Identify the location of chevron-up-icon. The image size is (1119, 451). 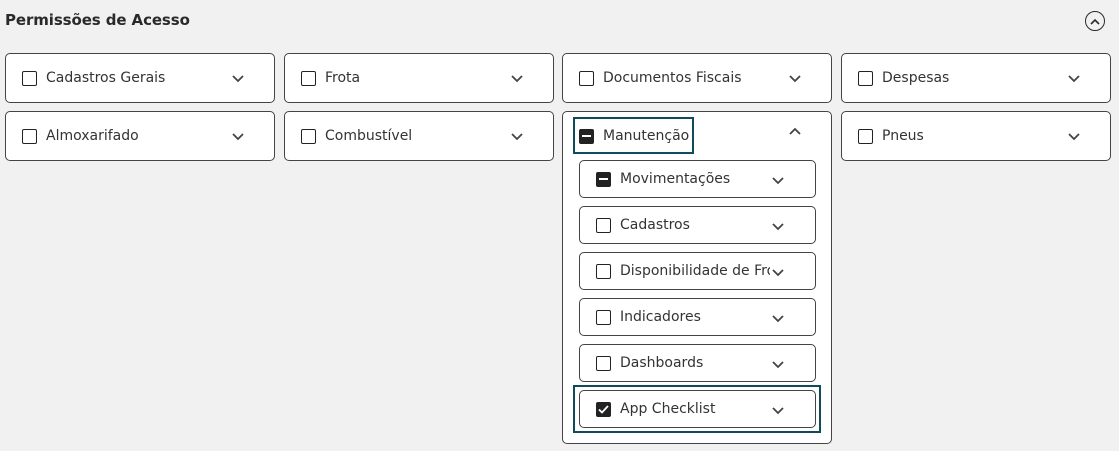
(795, 132).